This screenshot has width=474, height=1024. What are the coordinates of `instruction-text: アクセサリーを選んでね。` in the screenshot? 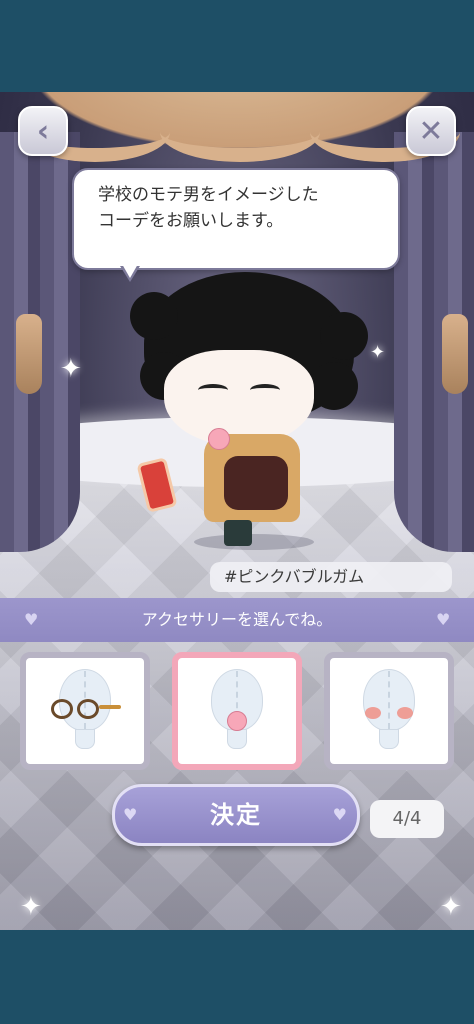 It's located at (237, 619).